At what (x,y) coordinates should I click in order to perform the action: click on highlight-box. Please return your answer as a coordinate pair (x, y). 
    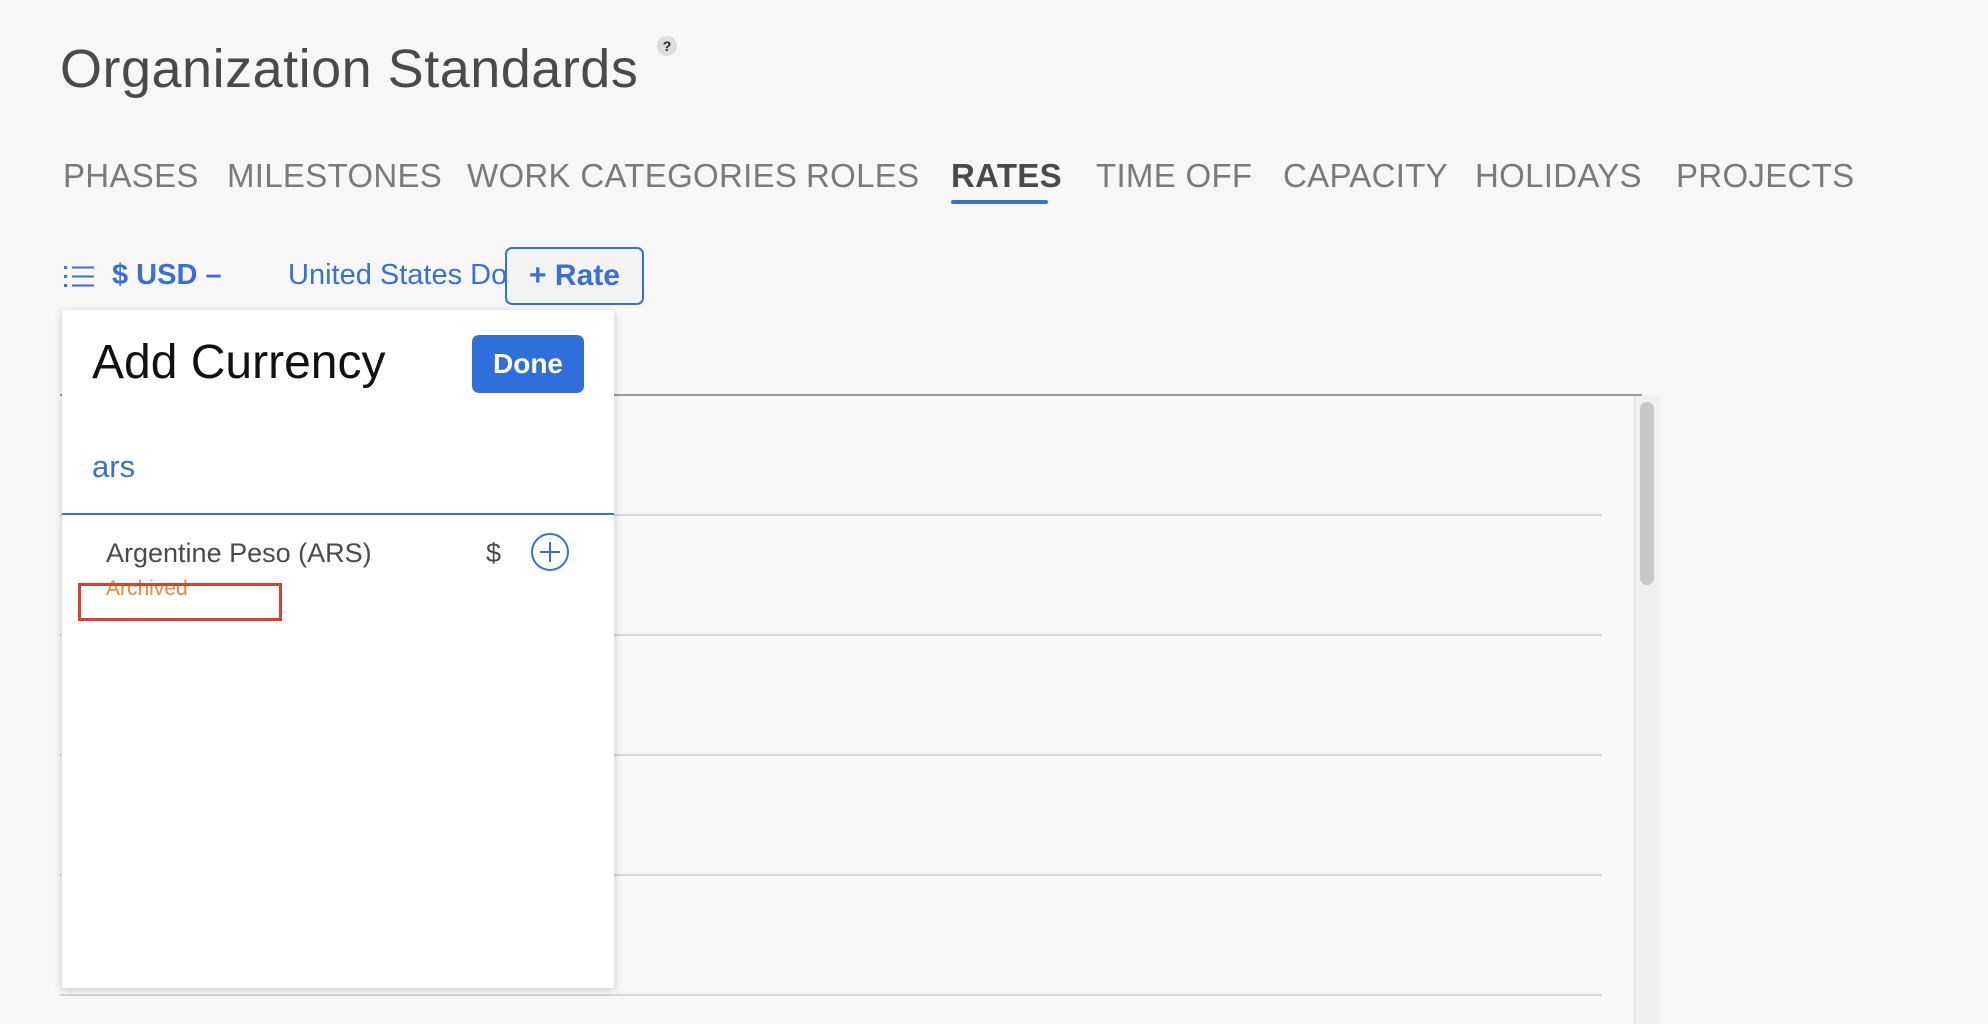
    Looking at the image, I should click on (180, 602).